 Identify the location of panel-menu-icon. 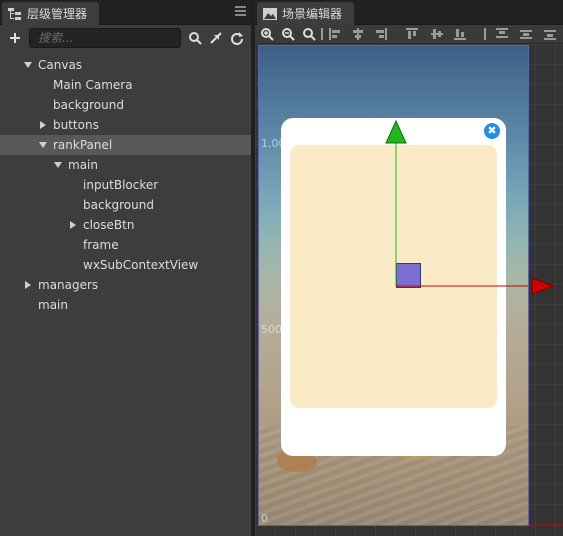
(240, 11).